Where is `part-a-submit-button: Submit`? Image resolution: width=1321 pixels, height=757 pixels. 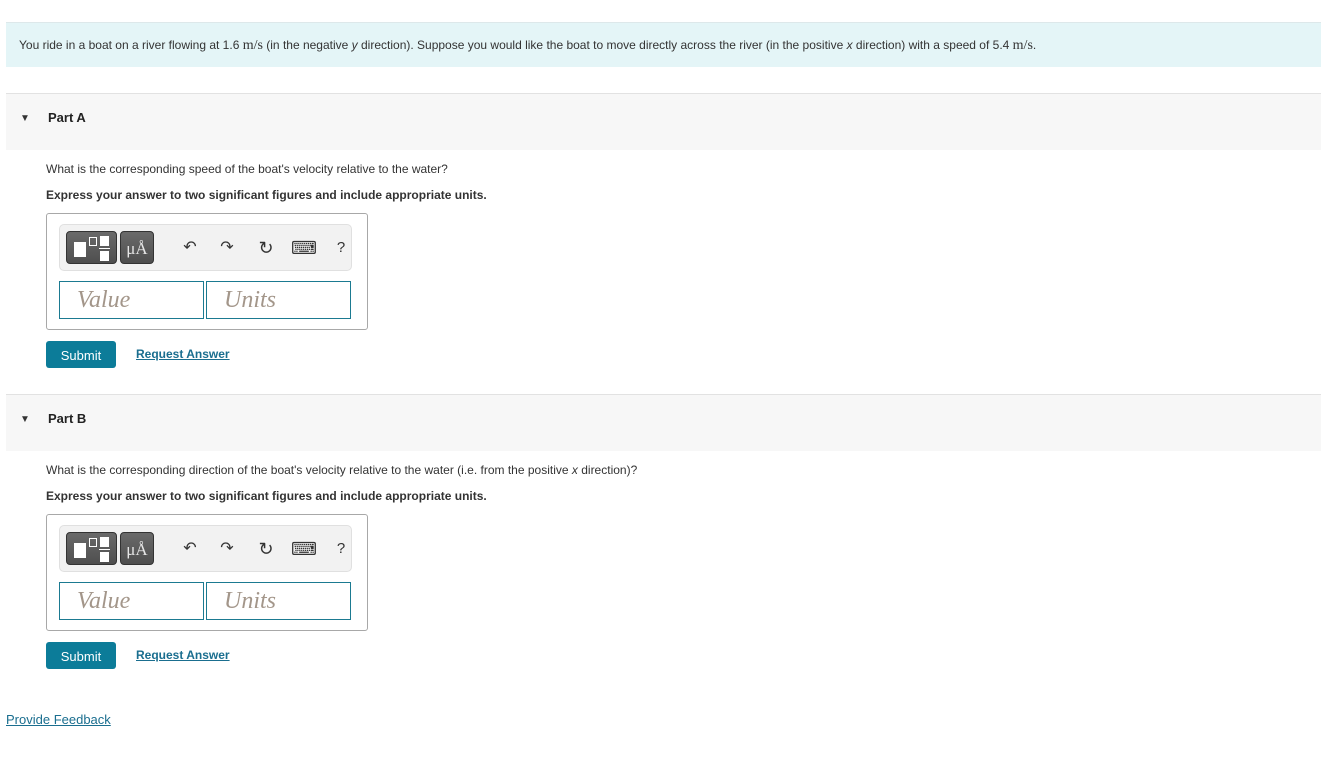
part-a-submit-button: Submit is located at coordinates (81, 354).